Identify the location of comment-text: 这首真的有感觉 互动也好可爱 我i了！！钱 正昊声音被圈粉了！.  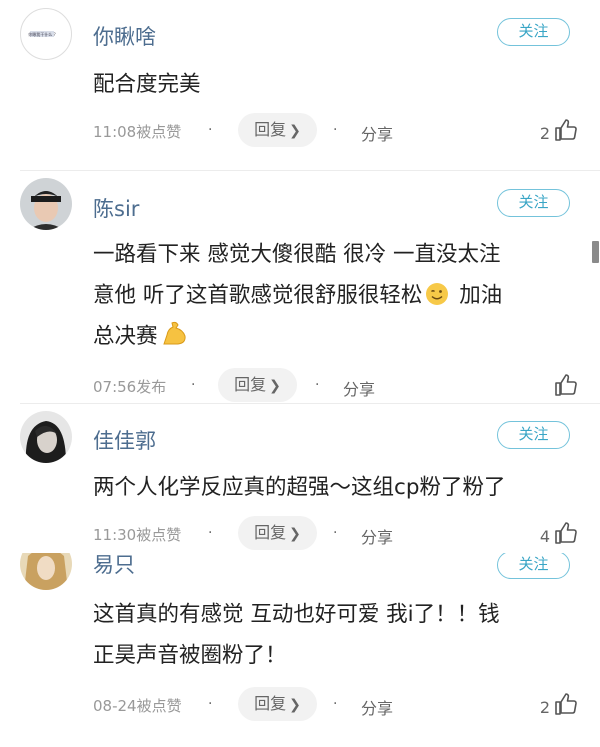
(338, 635).